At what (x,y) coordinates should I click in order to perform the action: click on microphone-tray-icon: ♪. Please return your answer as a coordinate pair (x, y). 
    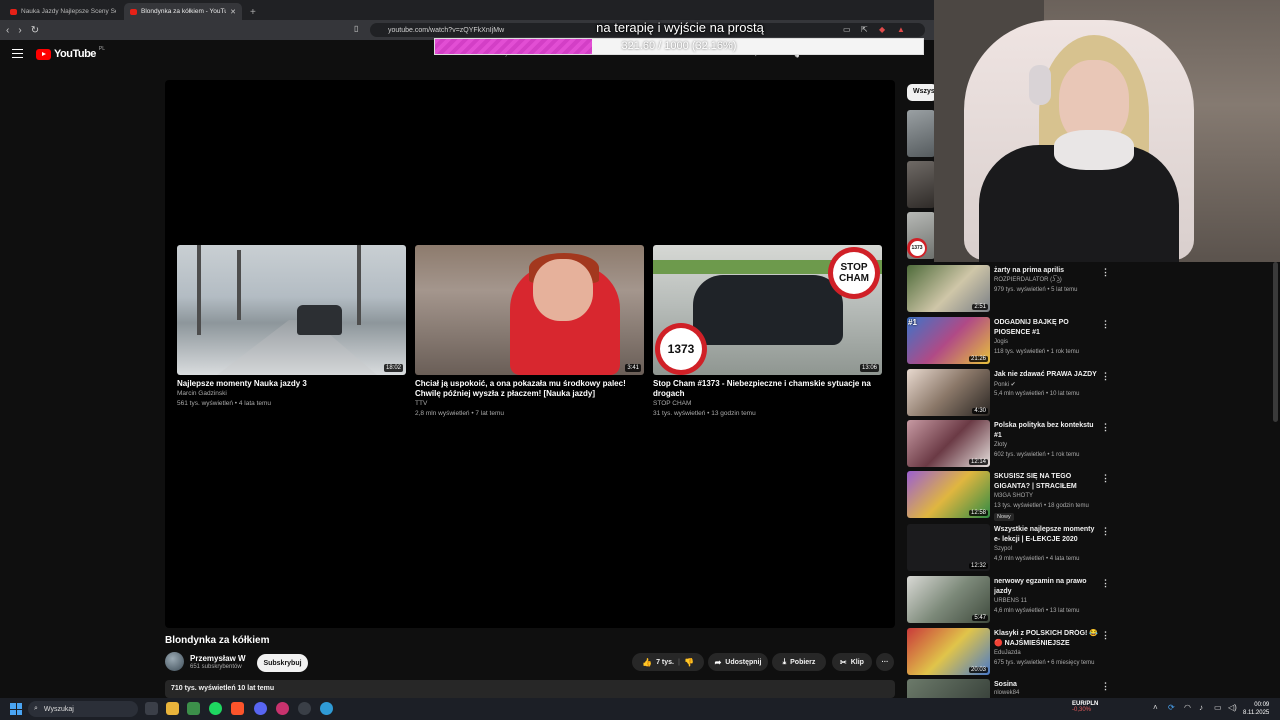
    Looking at the image, I should click on (1201, 707).